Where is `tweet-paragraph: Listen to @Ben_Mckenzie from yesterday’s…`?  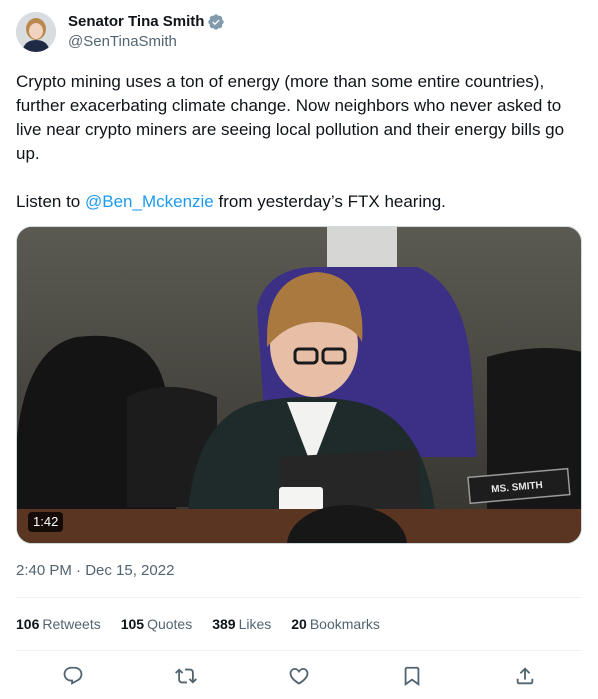
tweet-paragraph: Listen to @Ben_Mckenzie from yesterday’s… is located at coordinates (299, 202).